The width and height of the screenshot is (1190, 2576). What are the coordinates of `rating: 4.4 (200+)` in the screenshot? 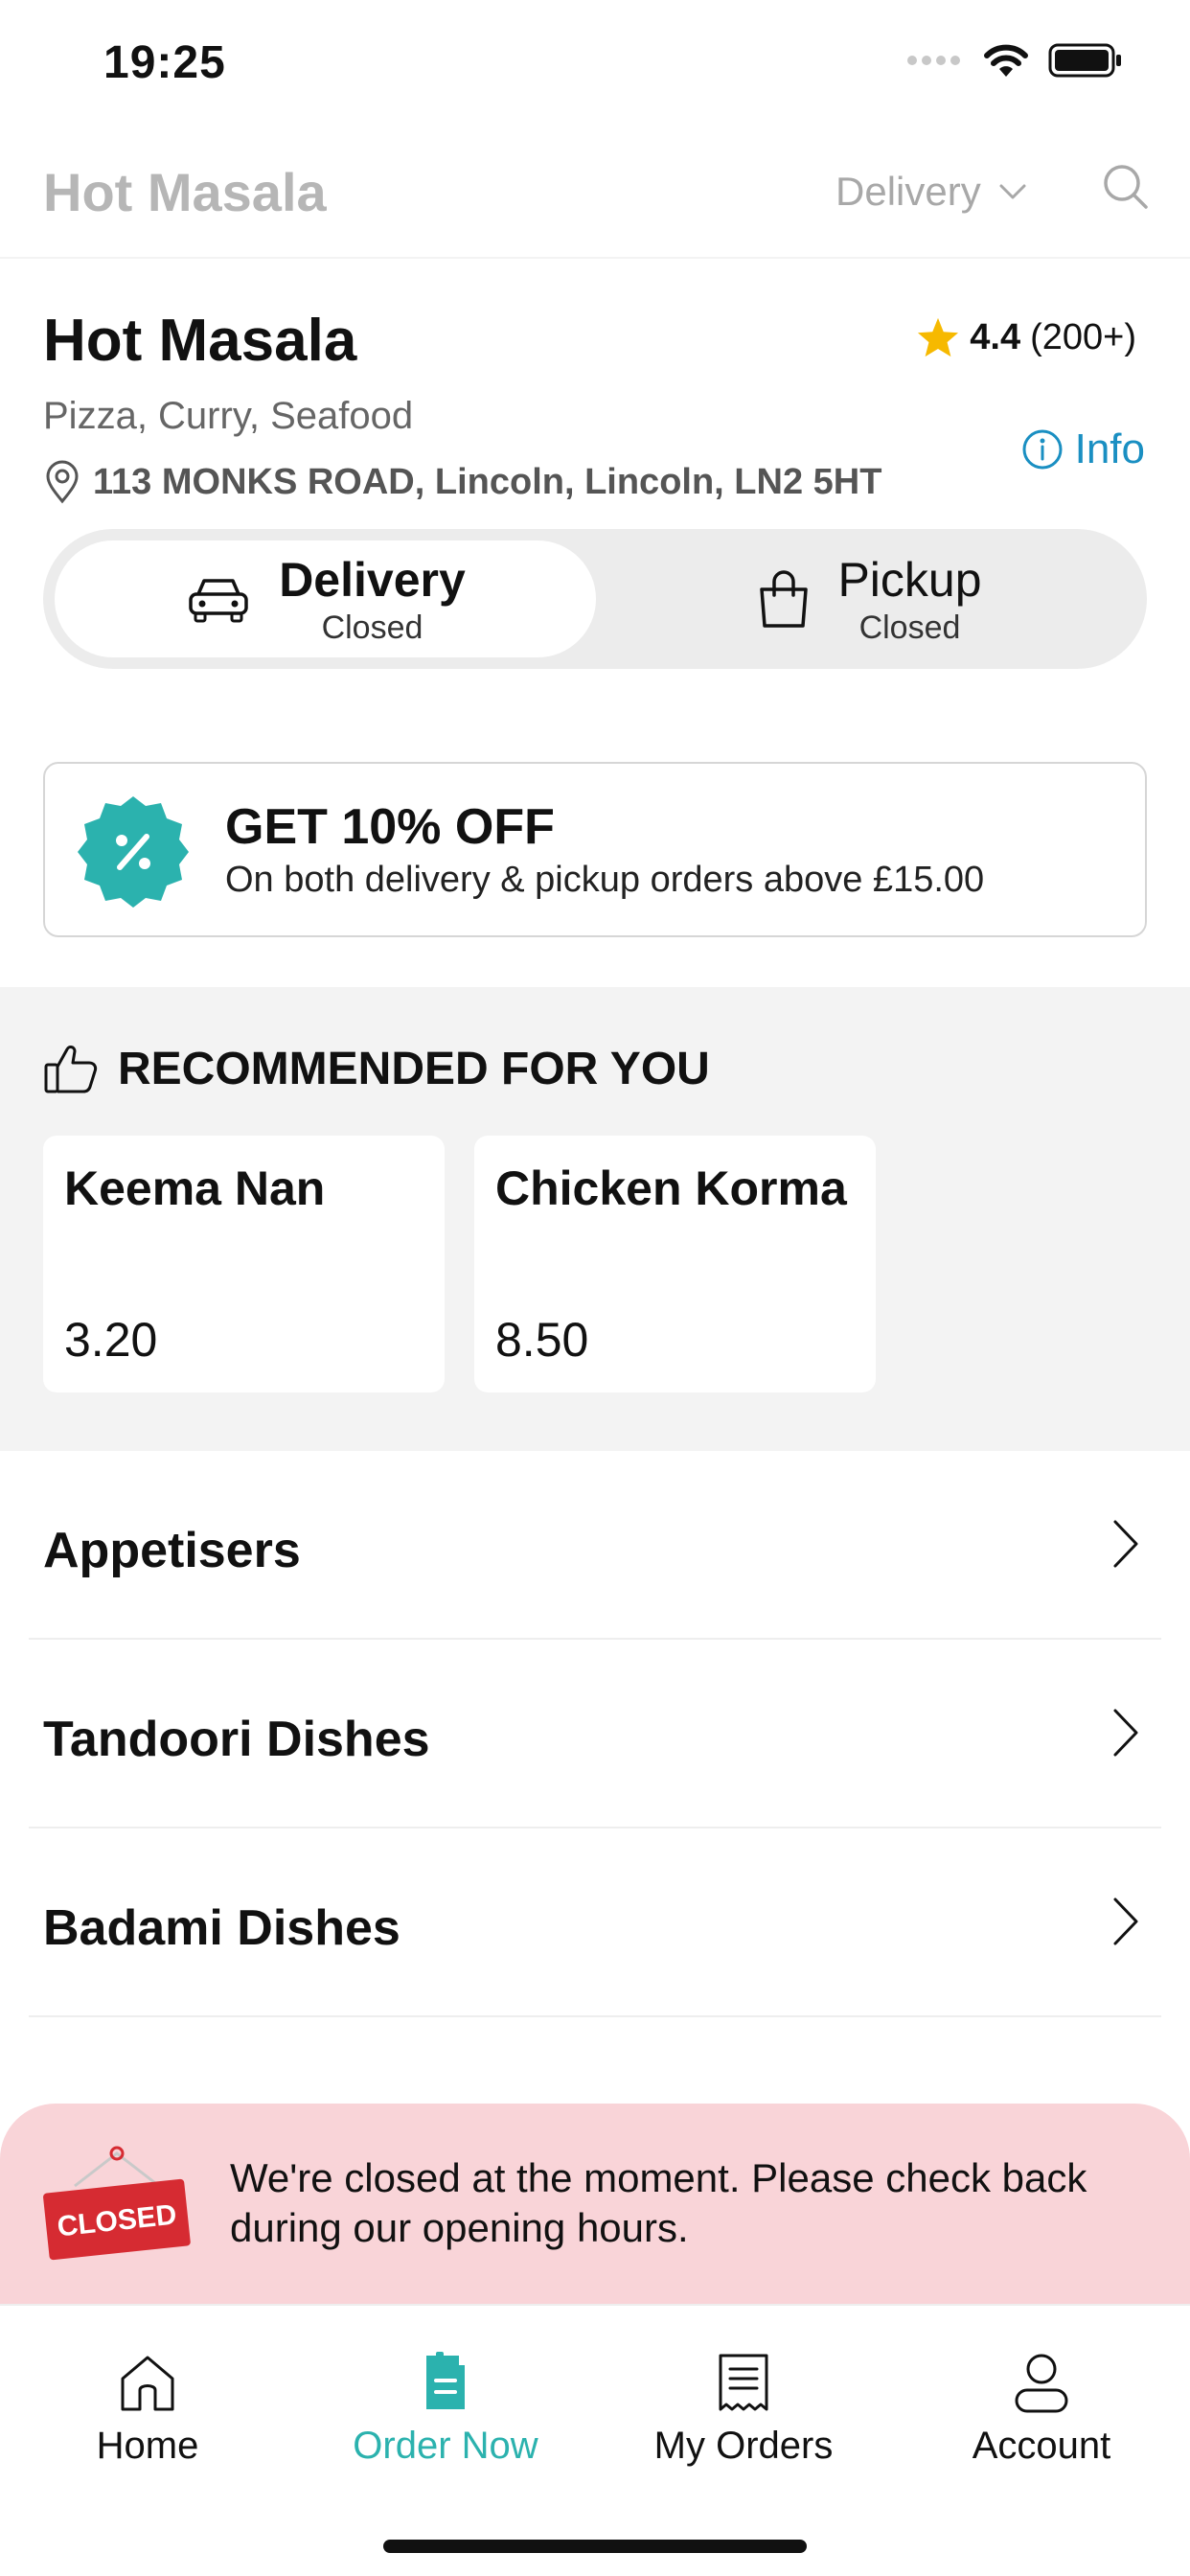 It's located at (1026, 337).